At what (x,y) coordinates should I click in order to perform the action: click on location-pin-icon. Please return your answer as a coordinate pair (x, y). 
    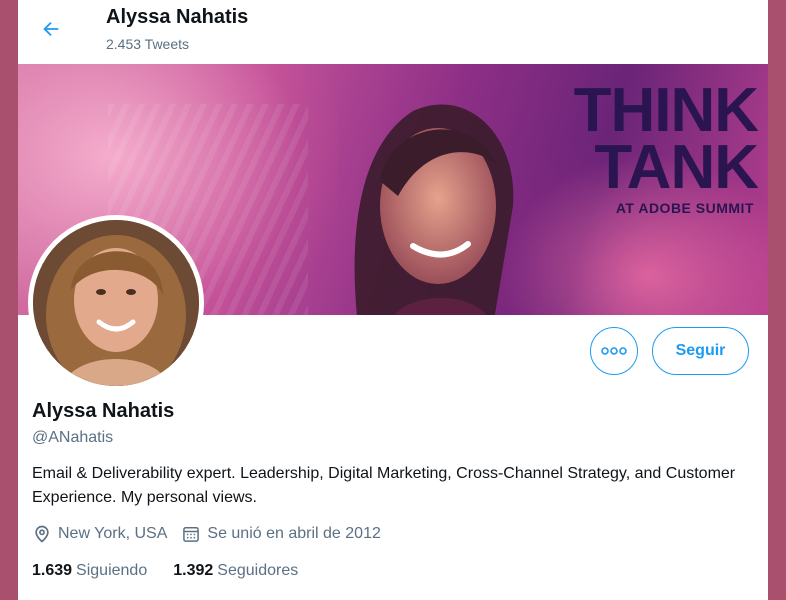
    Looking at the image, I should click on (42, 534).